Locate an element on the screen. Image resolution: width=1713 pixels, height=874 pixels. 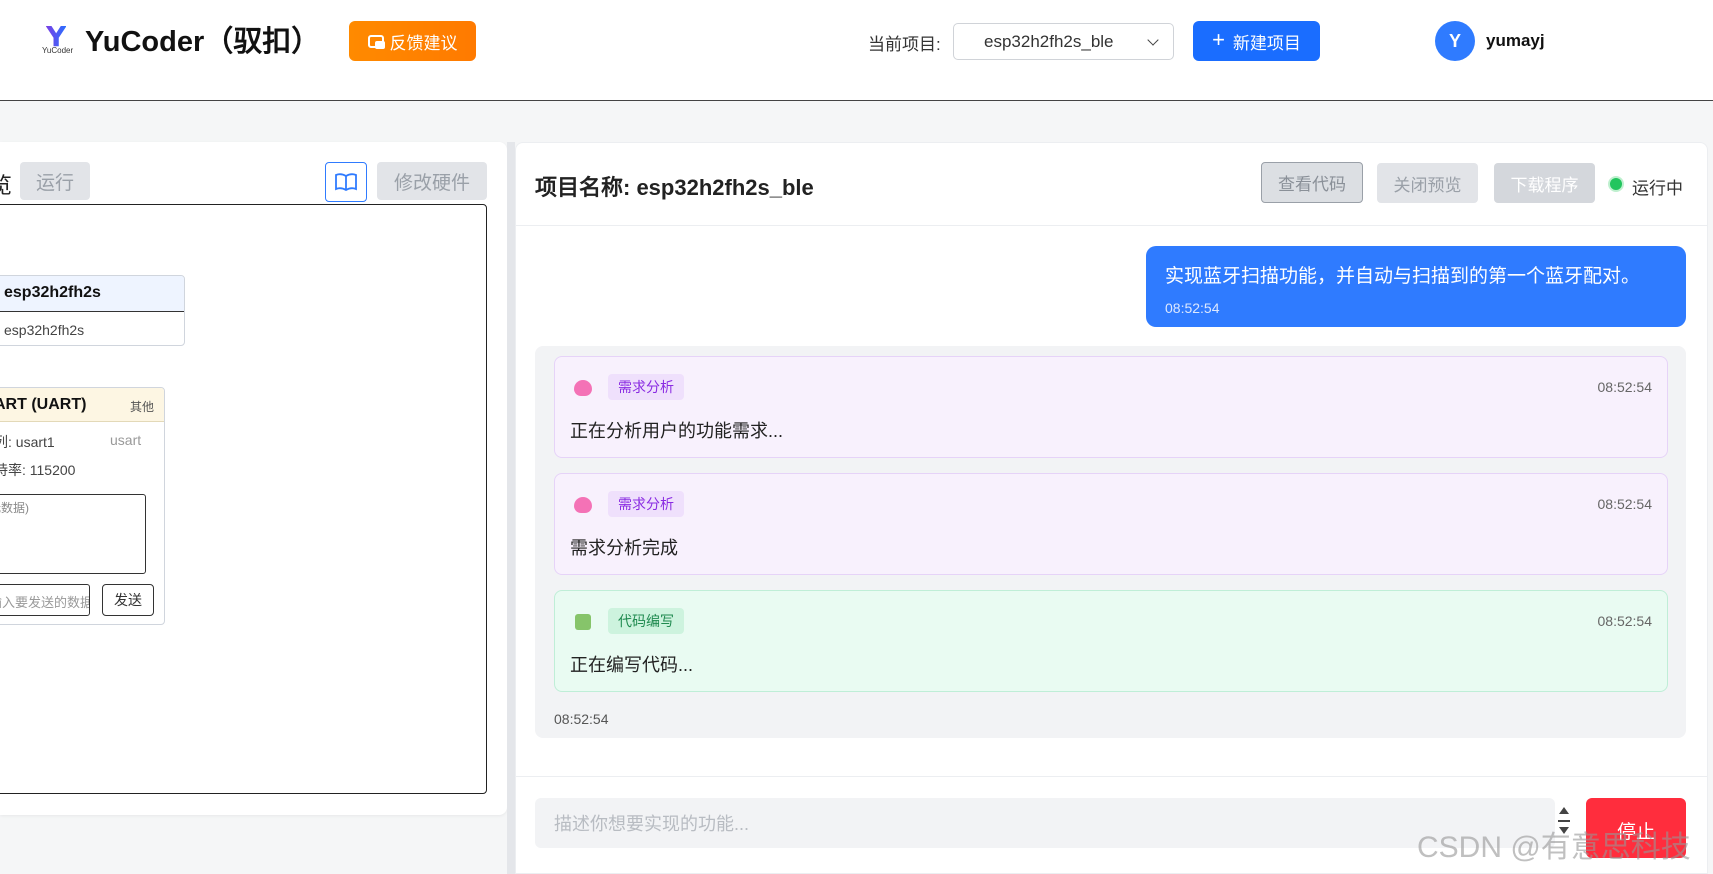
uart-node-title: ART (UART) is located at coordinates (43, 404).